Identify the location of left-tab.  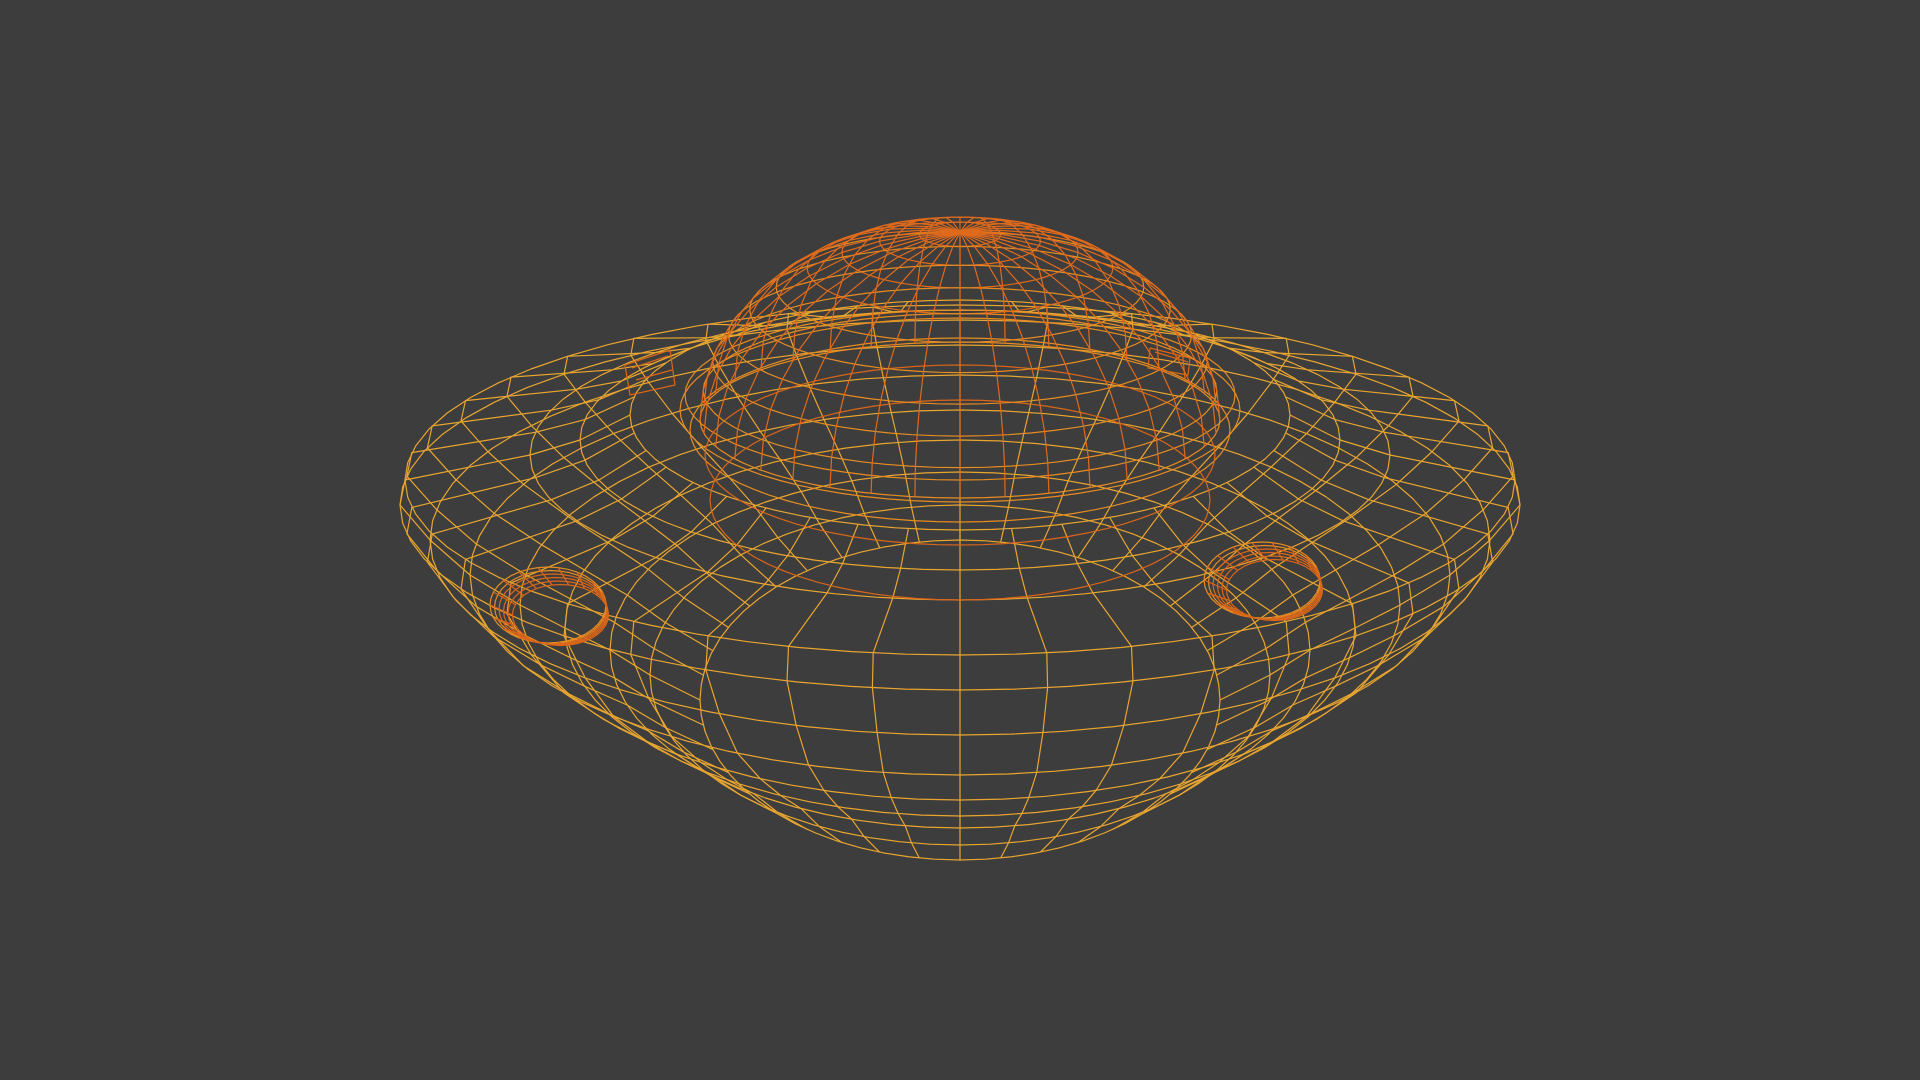
(650, 372).